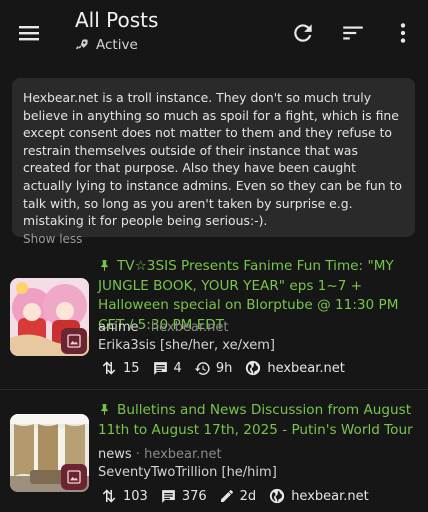 The height and width of the screenshot is (512, 428). What do you see at coordinates (226, 496) in the screenshot?
I see `pencil-icon` at bounding box center [226, 496].